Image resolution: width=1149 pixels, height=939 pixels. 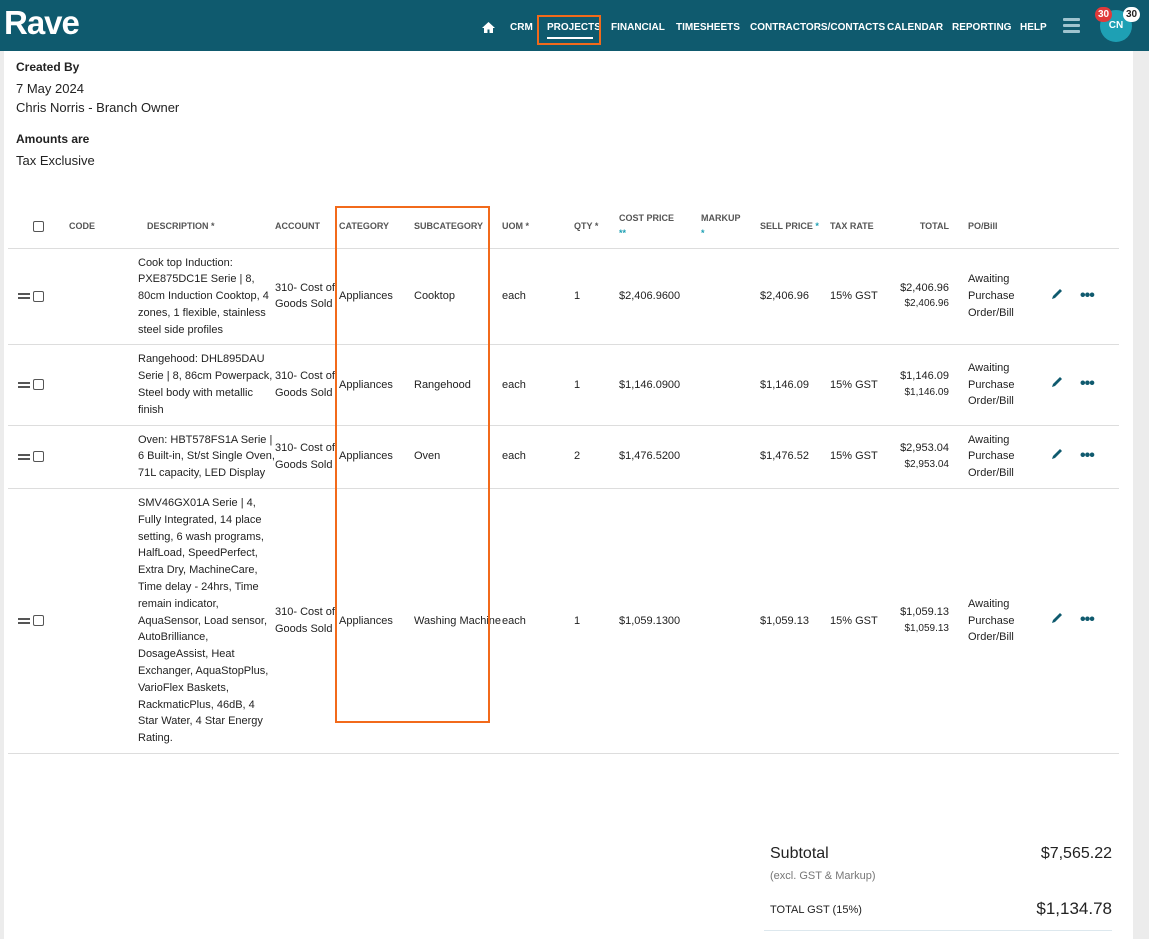 I want to click on header-uom: UOM *, so click(x=538, y=227).